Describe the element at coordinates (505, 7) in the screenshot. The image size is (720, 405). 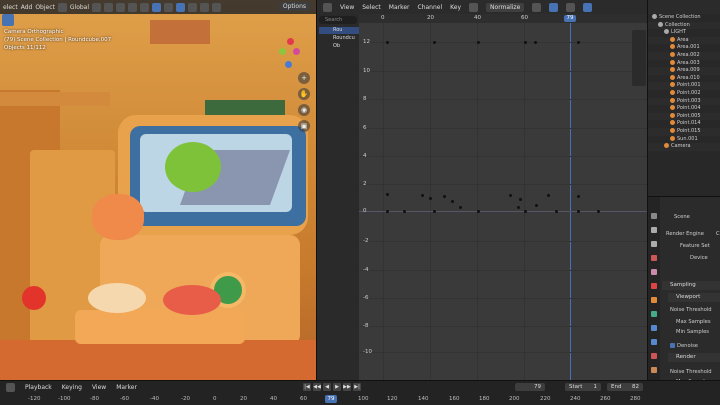
I see `normalize-toggle: Normalize` at that location.